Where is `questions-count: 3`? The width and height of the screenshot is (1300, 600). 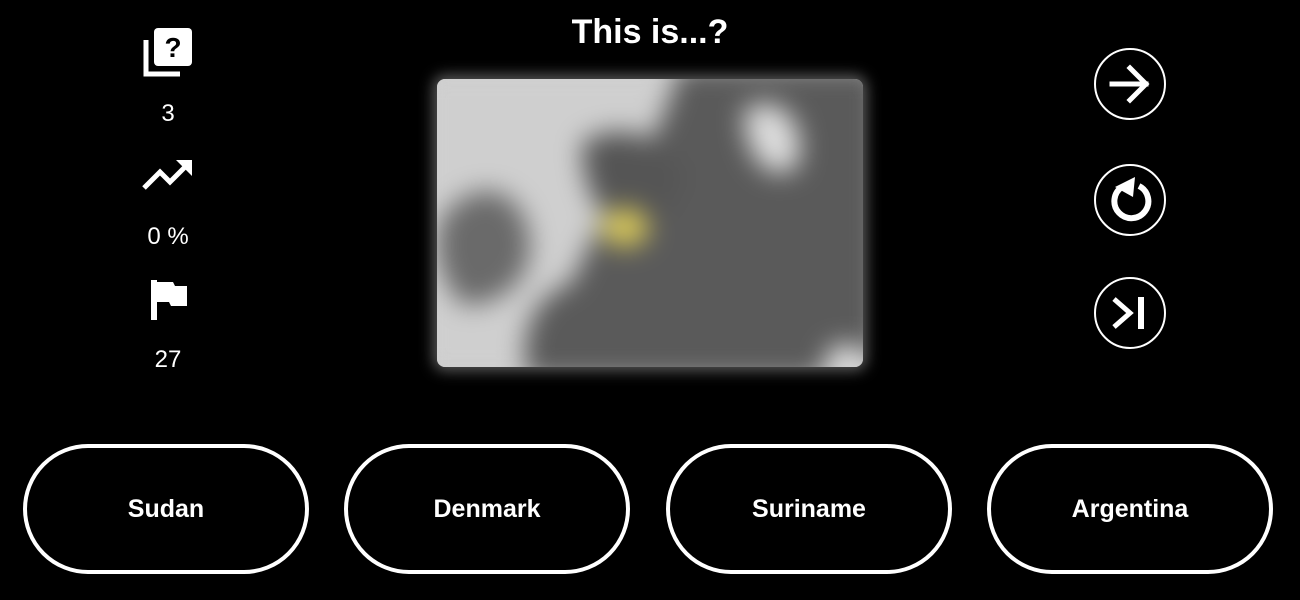 questions-count: 3 is located at coordinates (168, 113).